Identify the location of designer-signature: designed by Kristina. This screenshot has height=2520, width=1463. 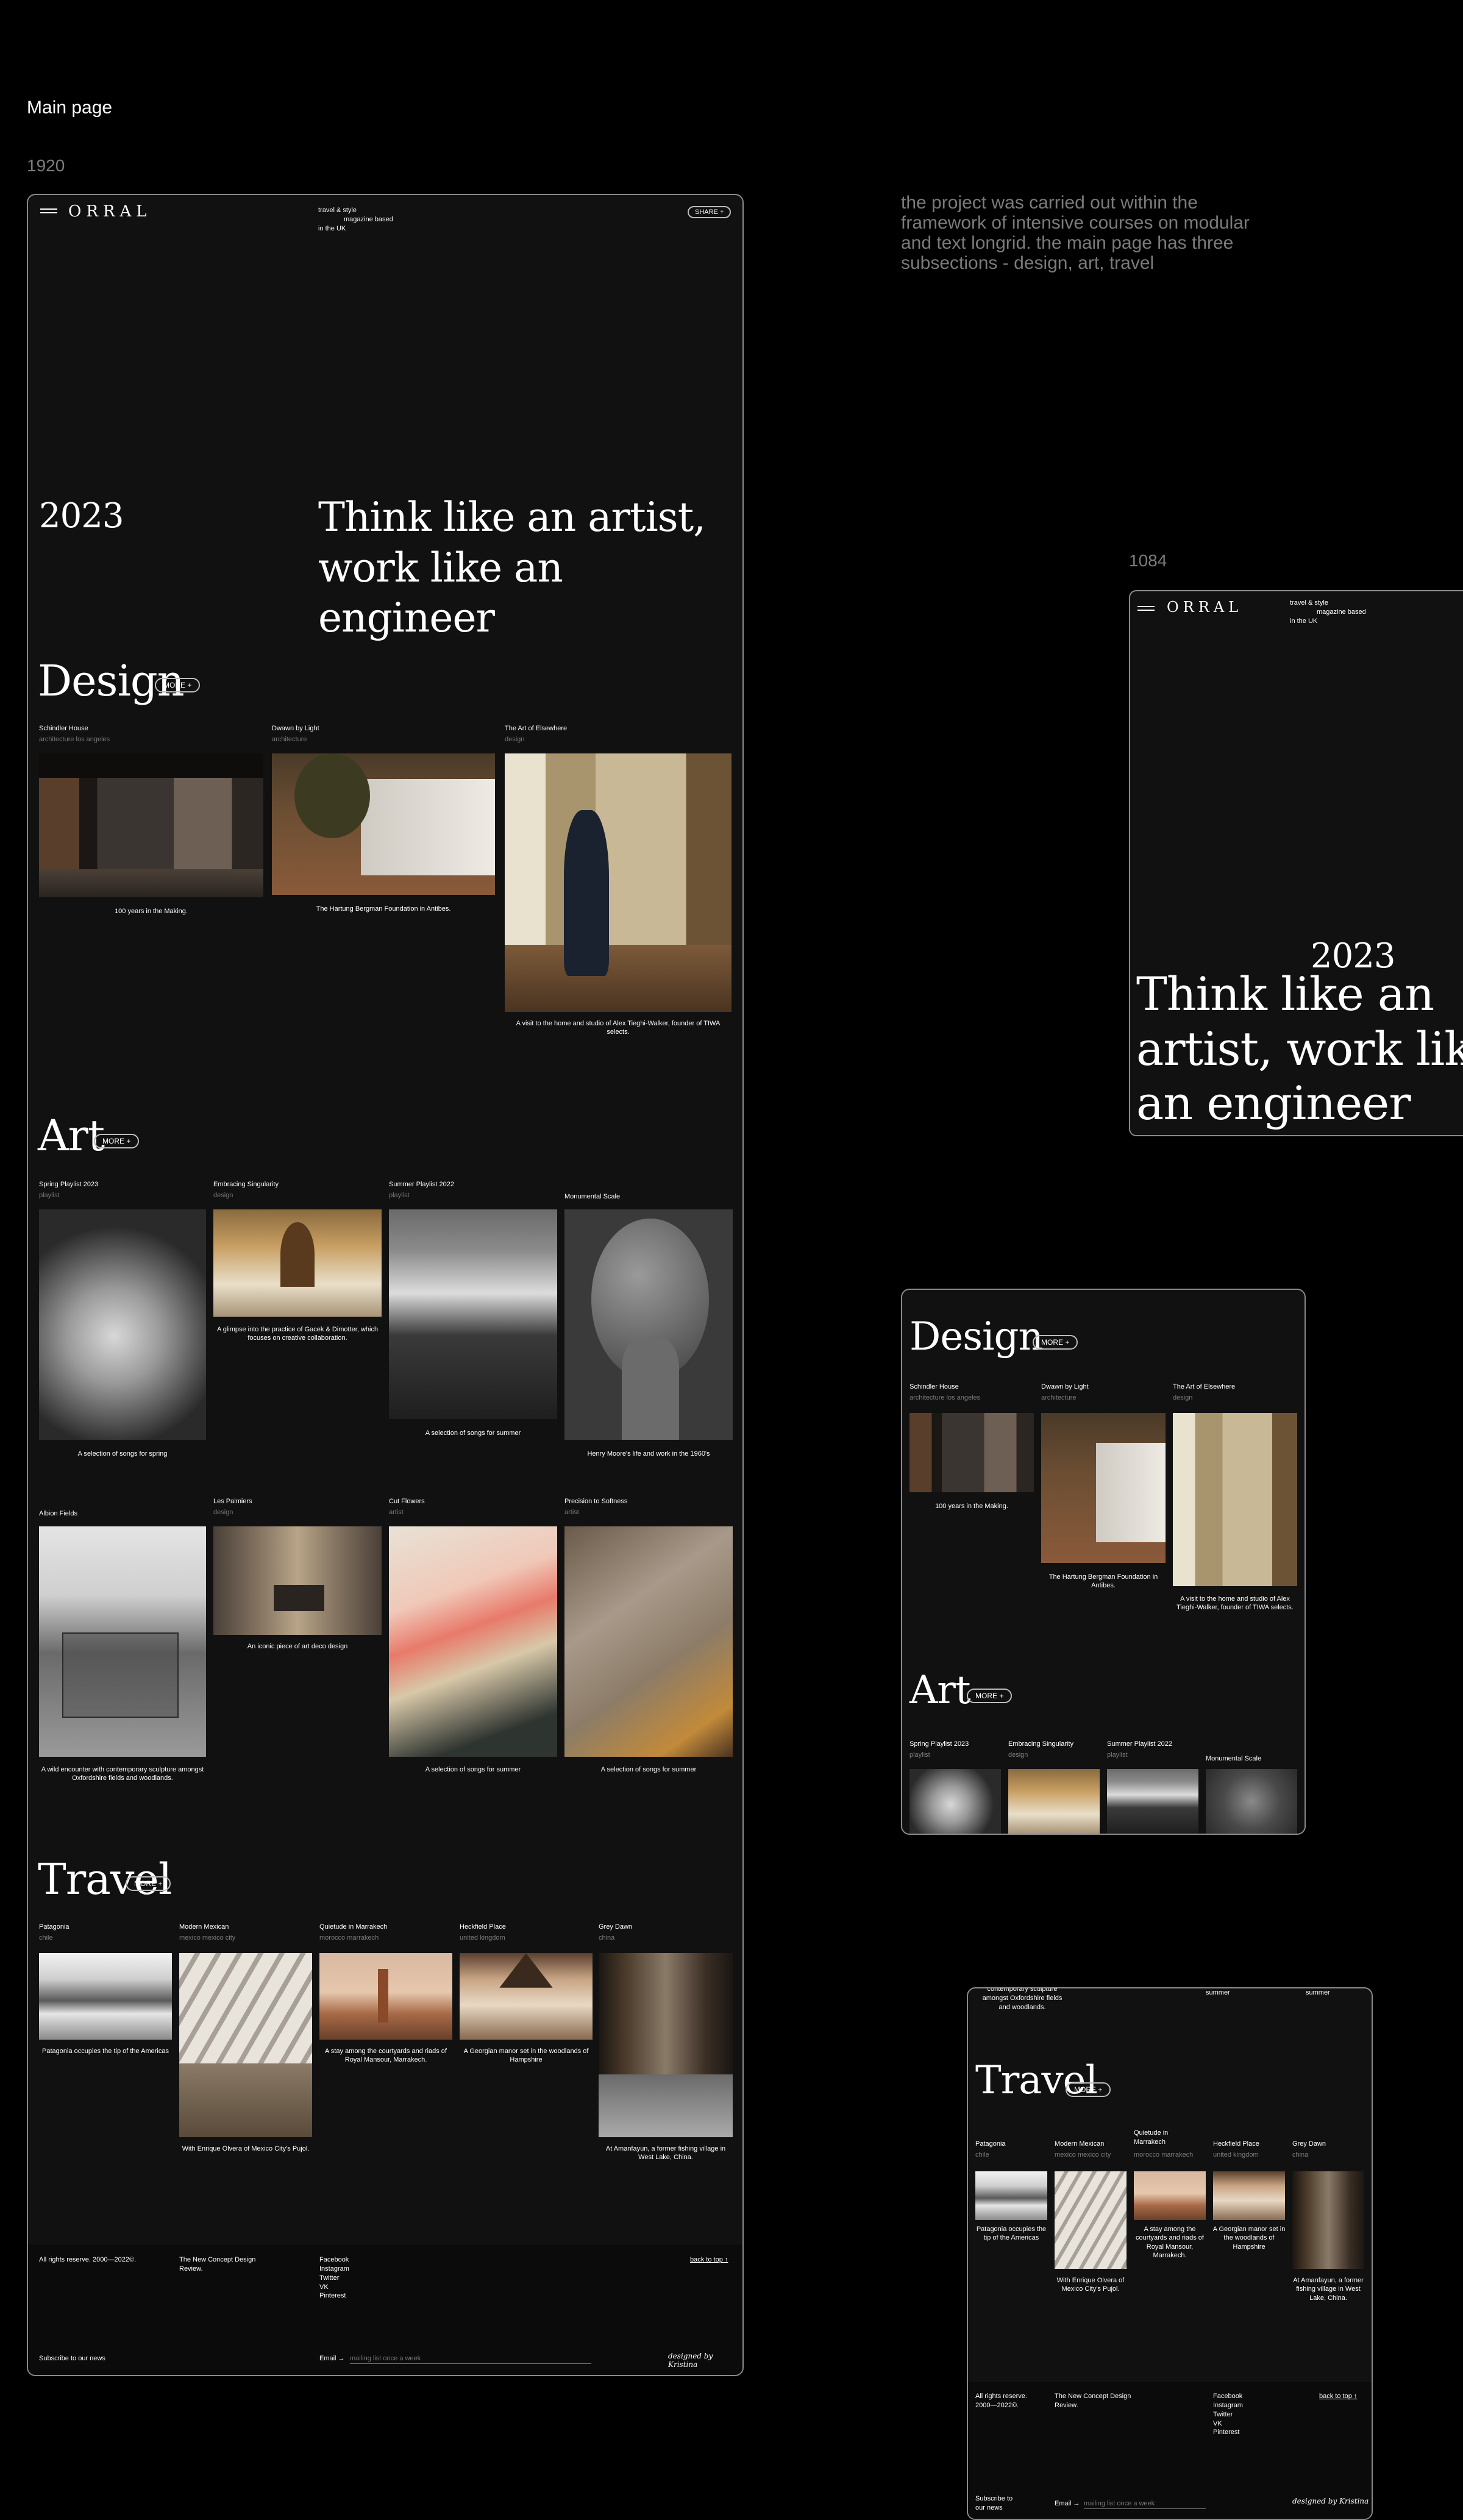
(1330, 2501).